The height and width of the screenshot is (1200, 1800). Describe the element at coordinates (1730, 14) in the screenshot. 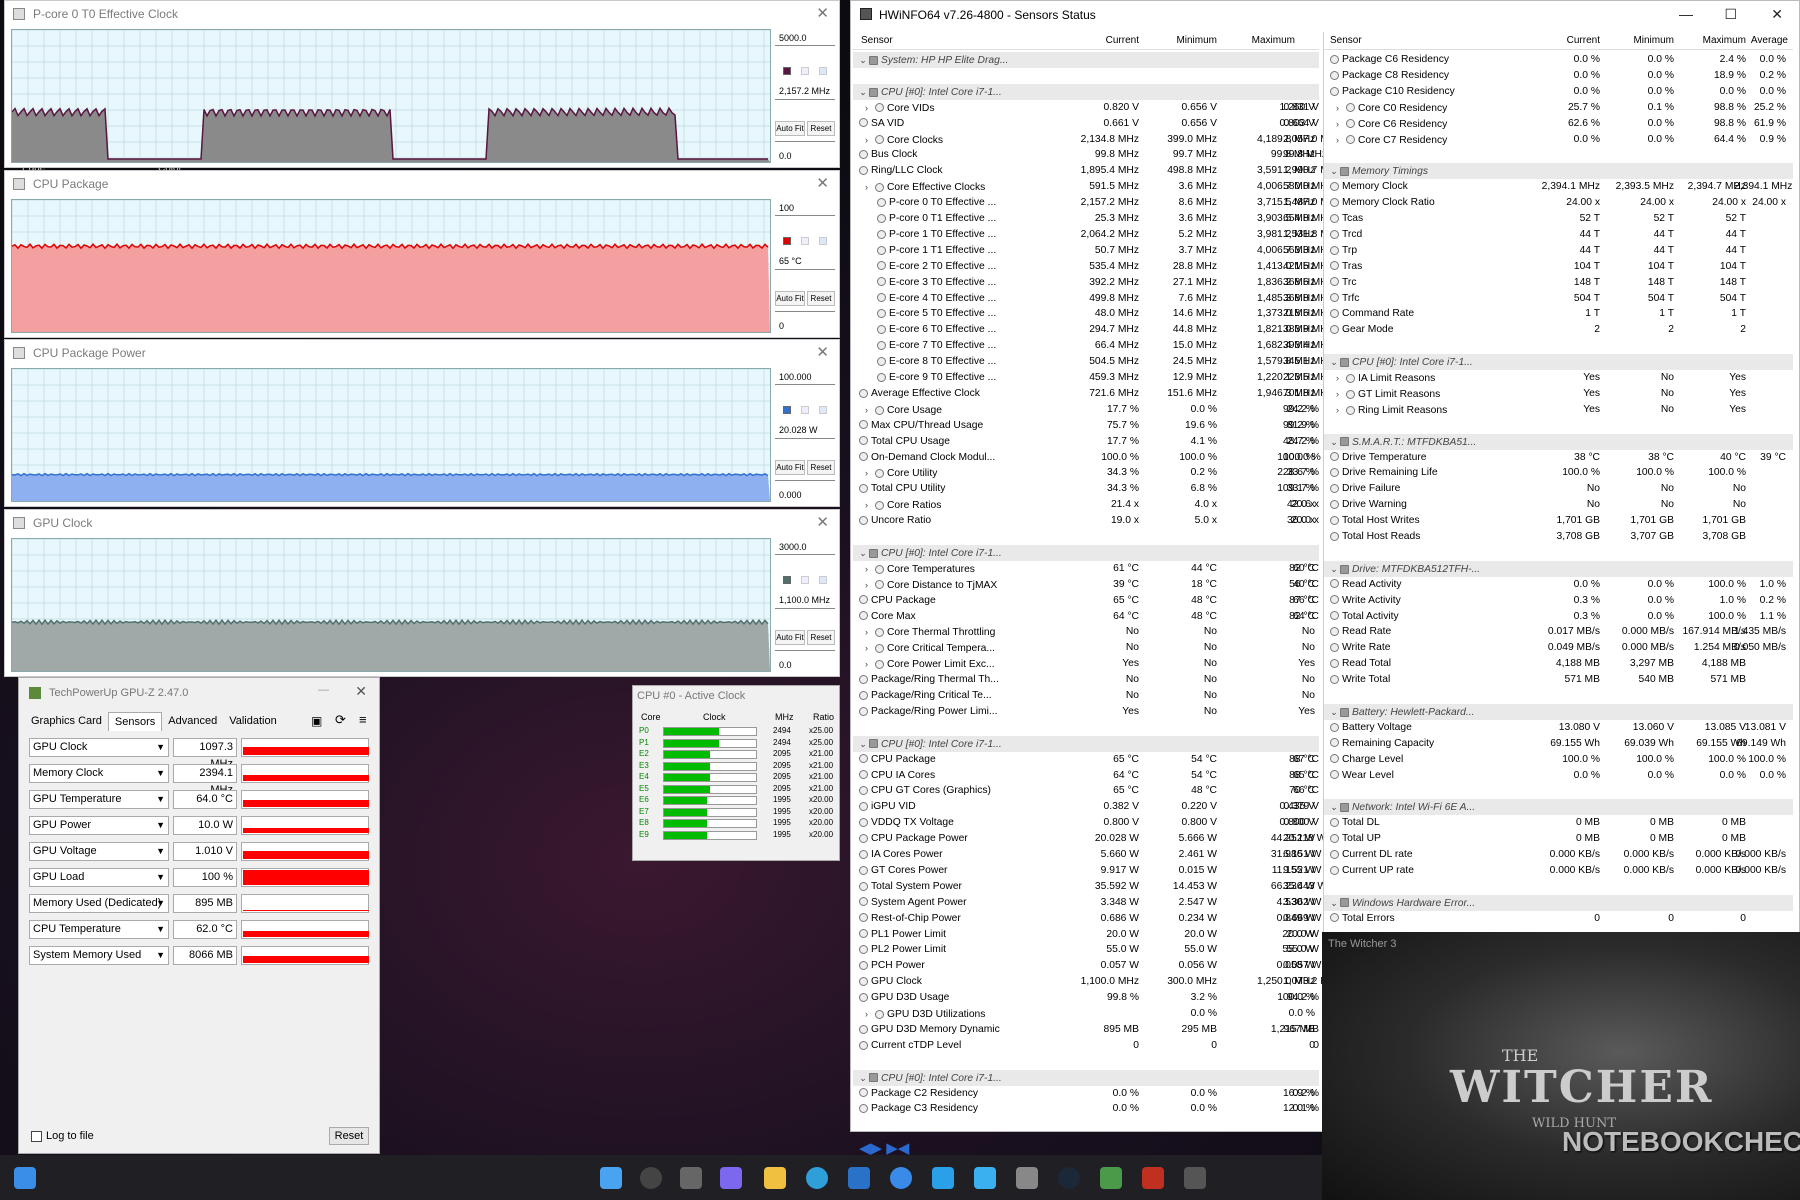

I see `maximize-icon: ☐` at that location.